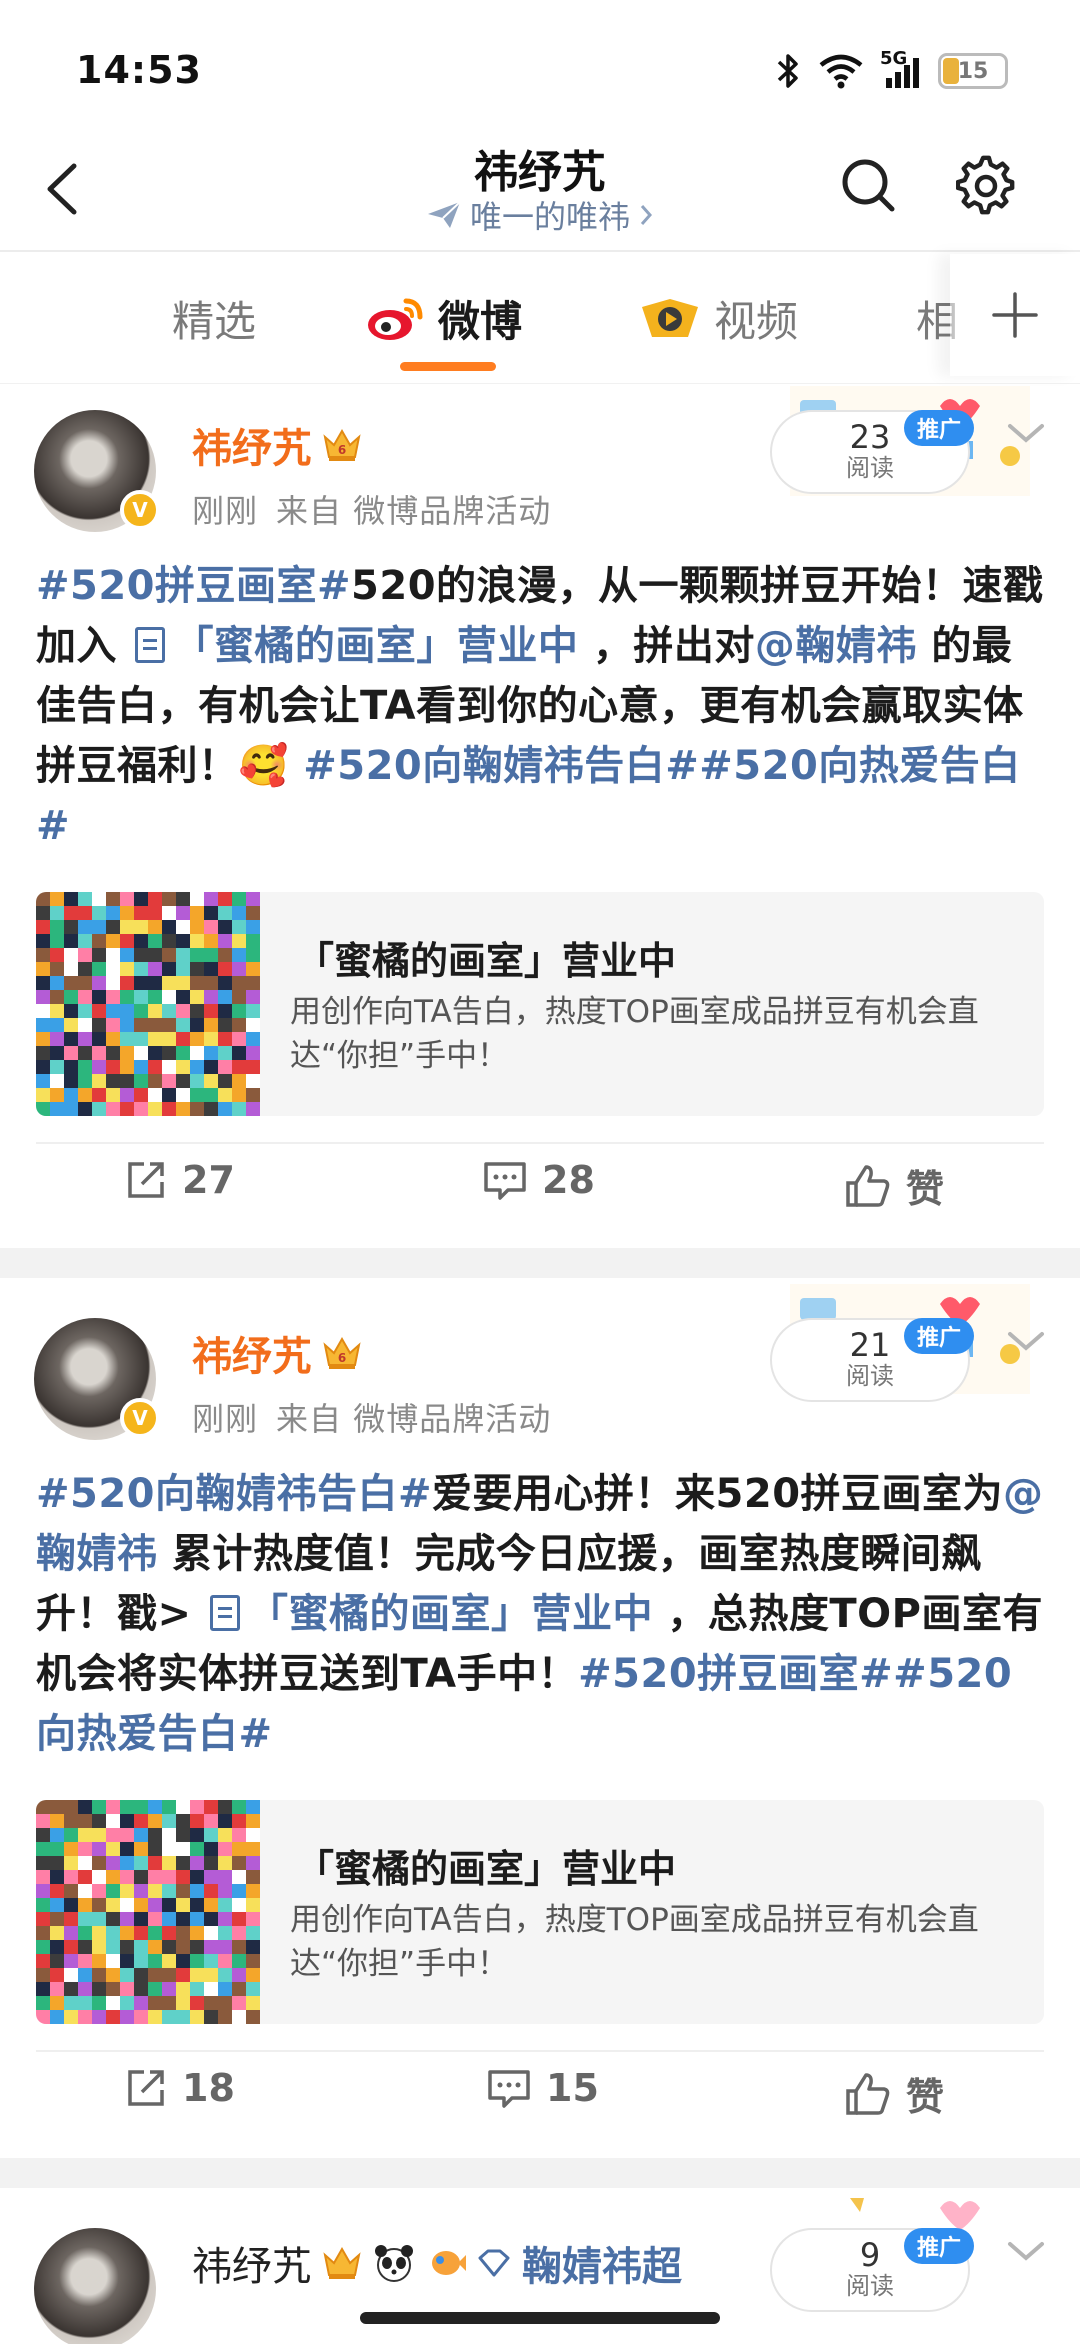 The width and height of the screenshot is (1080, 2344). What do you see at coordinates (146, 2088) in the screenshot?
I see `repost-icon` at bounding box center [146, 2088].